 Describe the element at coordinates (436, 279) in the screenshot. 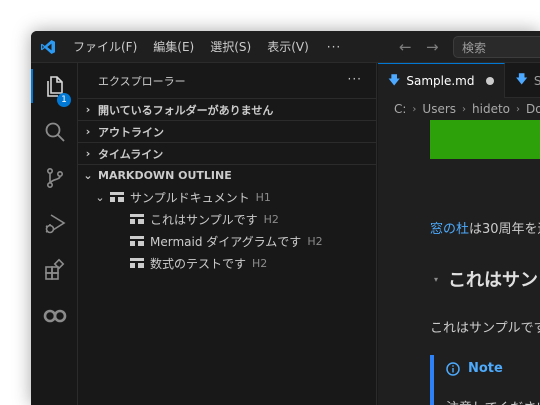

I see `fold-caret-icon: ▾` at that location.